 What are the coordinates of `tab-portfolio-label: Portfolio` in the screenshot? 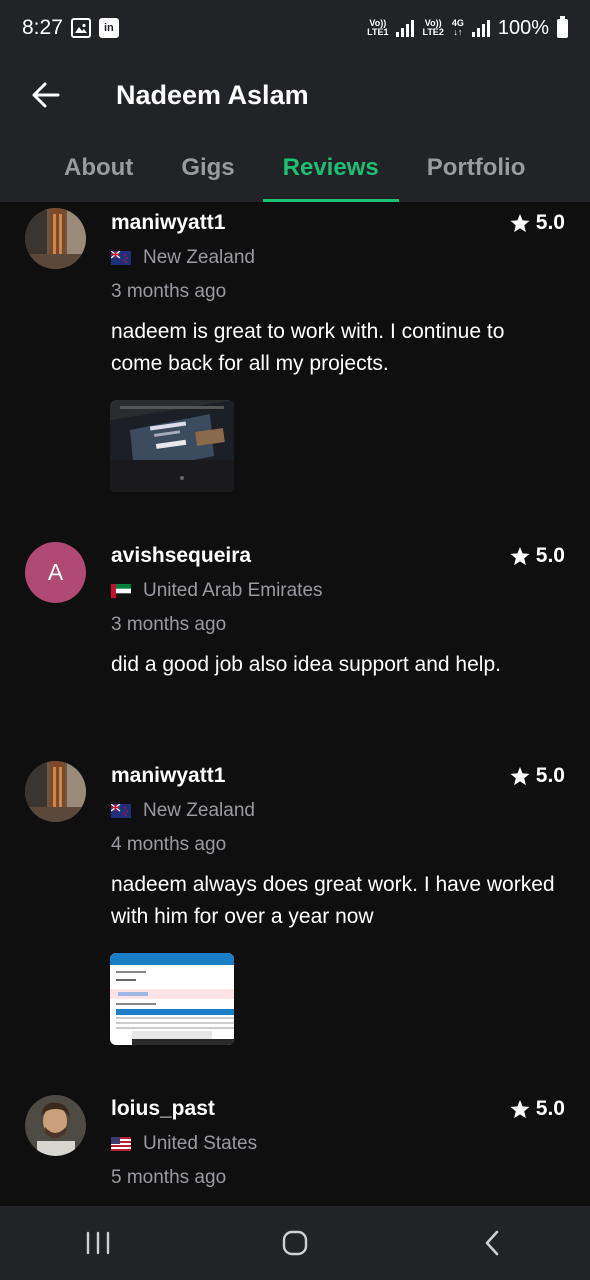 It's located at (476, 167).